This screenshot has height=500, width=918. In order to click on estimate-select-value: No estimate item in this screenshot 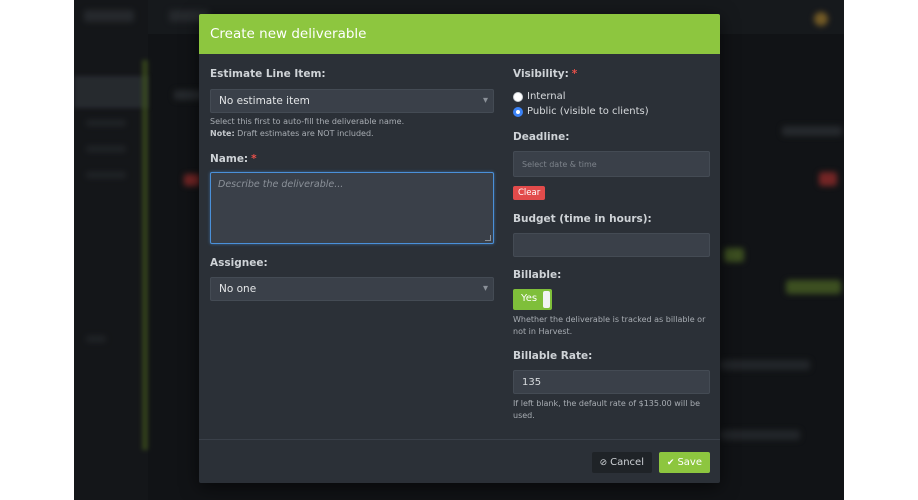, I will do `click(264, 101)`.